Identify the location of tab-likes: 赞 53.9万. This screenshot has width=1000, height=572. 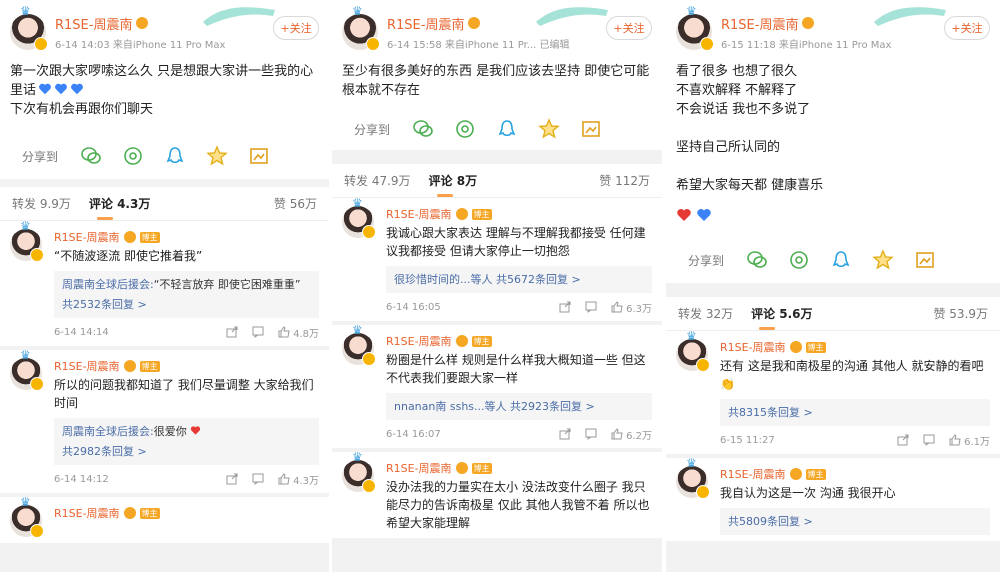
(960, 313).